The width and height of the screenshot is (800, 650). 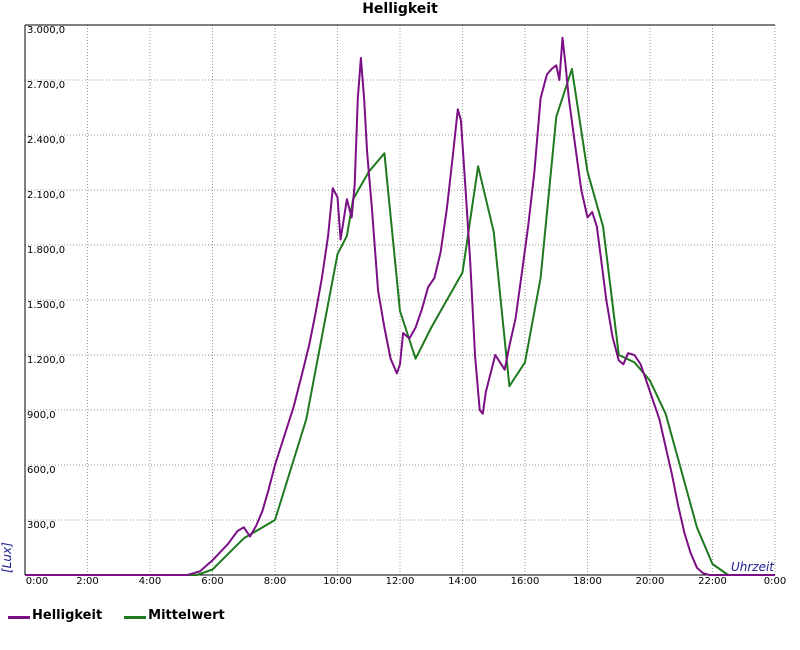 What do you see at coordinates (186, 615) in the screenshot?
I see `legend-label-mittelwert: Mittelwert` at bounding box center [186, 615].